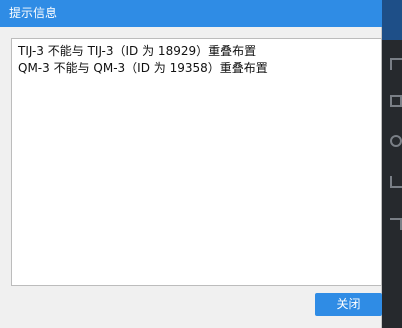 This screenshot has height=328, width=402. What do you see at coordinates (392, 20) in the screenshot?
I see `background-topbar` at bounding box center [392, 20].